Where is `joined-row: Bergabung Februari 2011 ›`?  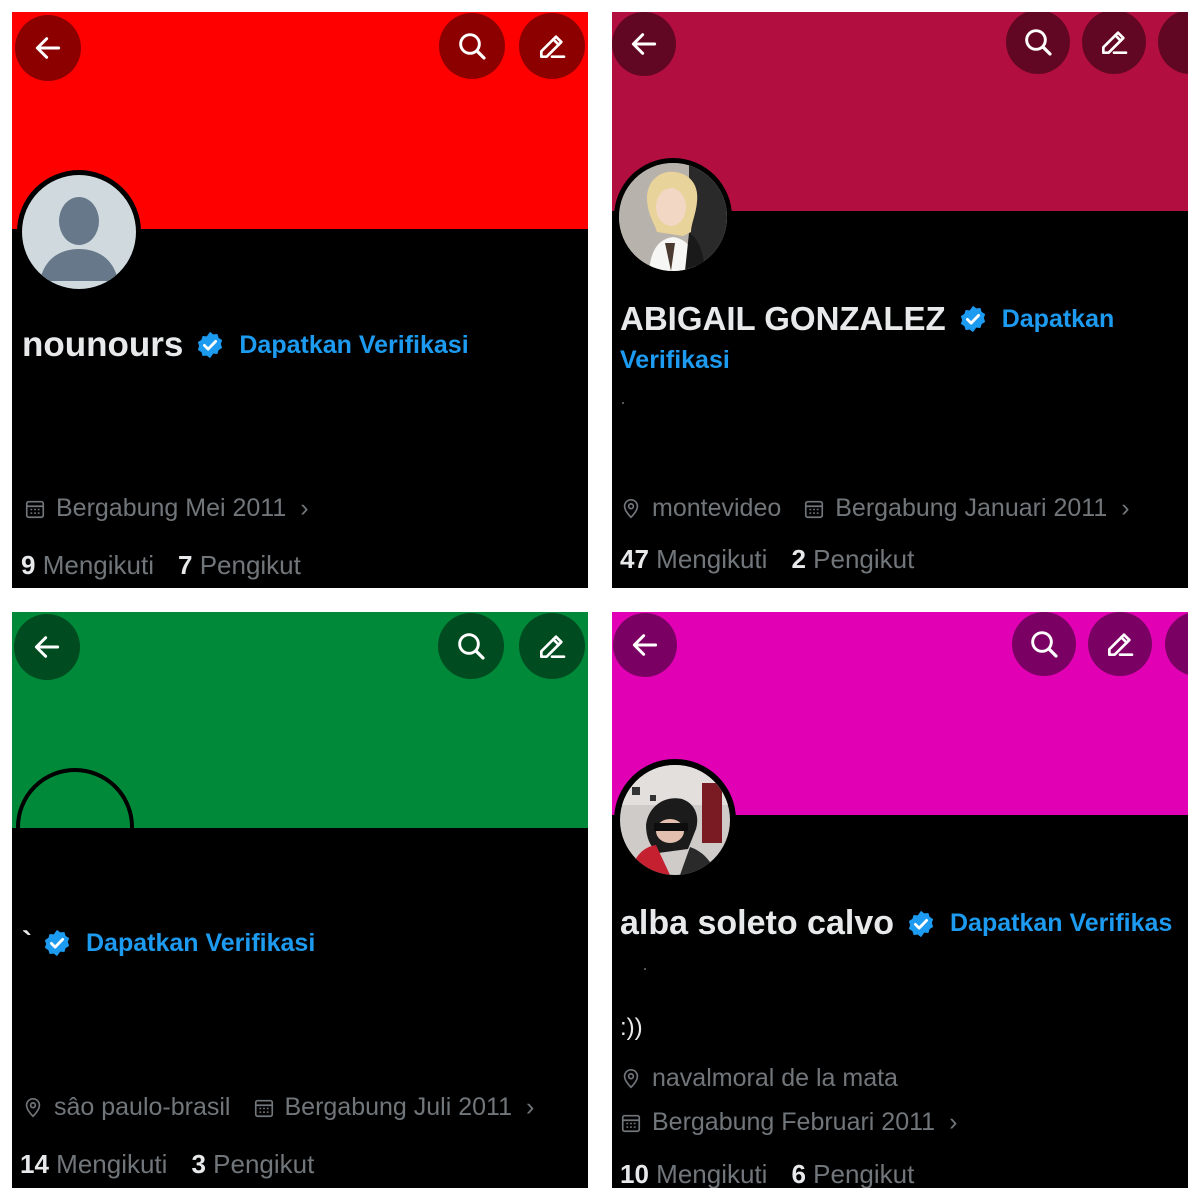 joined-row: Bergabung Februari 2011 › is located at coordinates (799, 1122).